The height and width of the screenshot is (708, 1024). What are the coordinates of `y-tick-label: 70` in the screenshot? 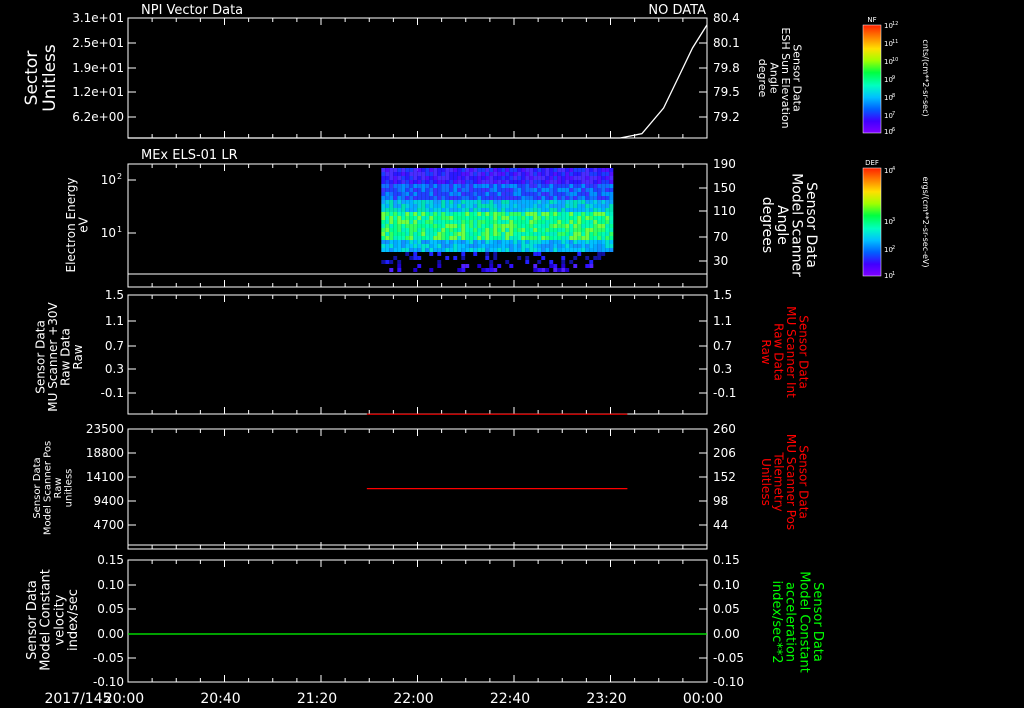 It's located at (720, 237).